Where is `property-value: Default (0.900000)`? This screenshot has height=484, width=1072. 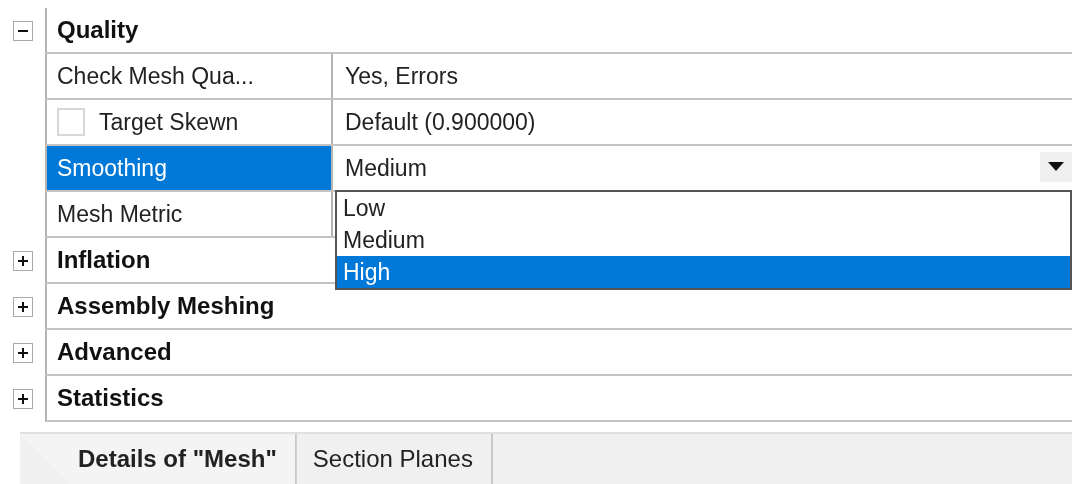 property-value: Default (0.900000) is located at coordinates (440, 122).